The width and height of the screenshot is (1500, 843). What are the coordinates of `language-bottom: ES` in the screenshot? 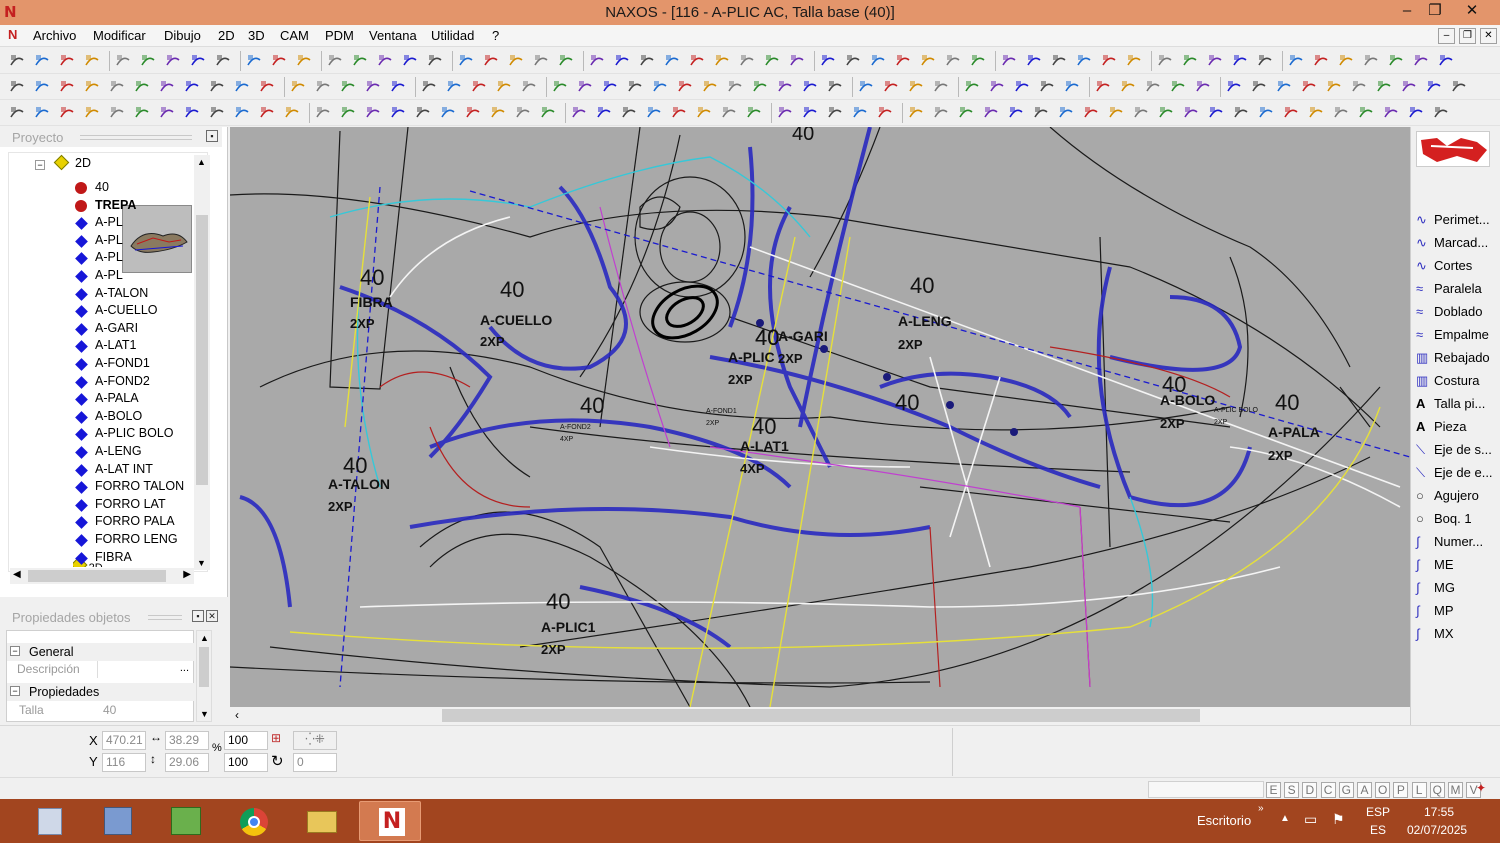 It's located at (1378, 830).